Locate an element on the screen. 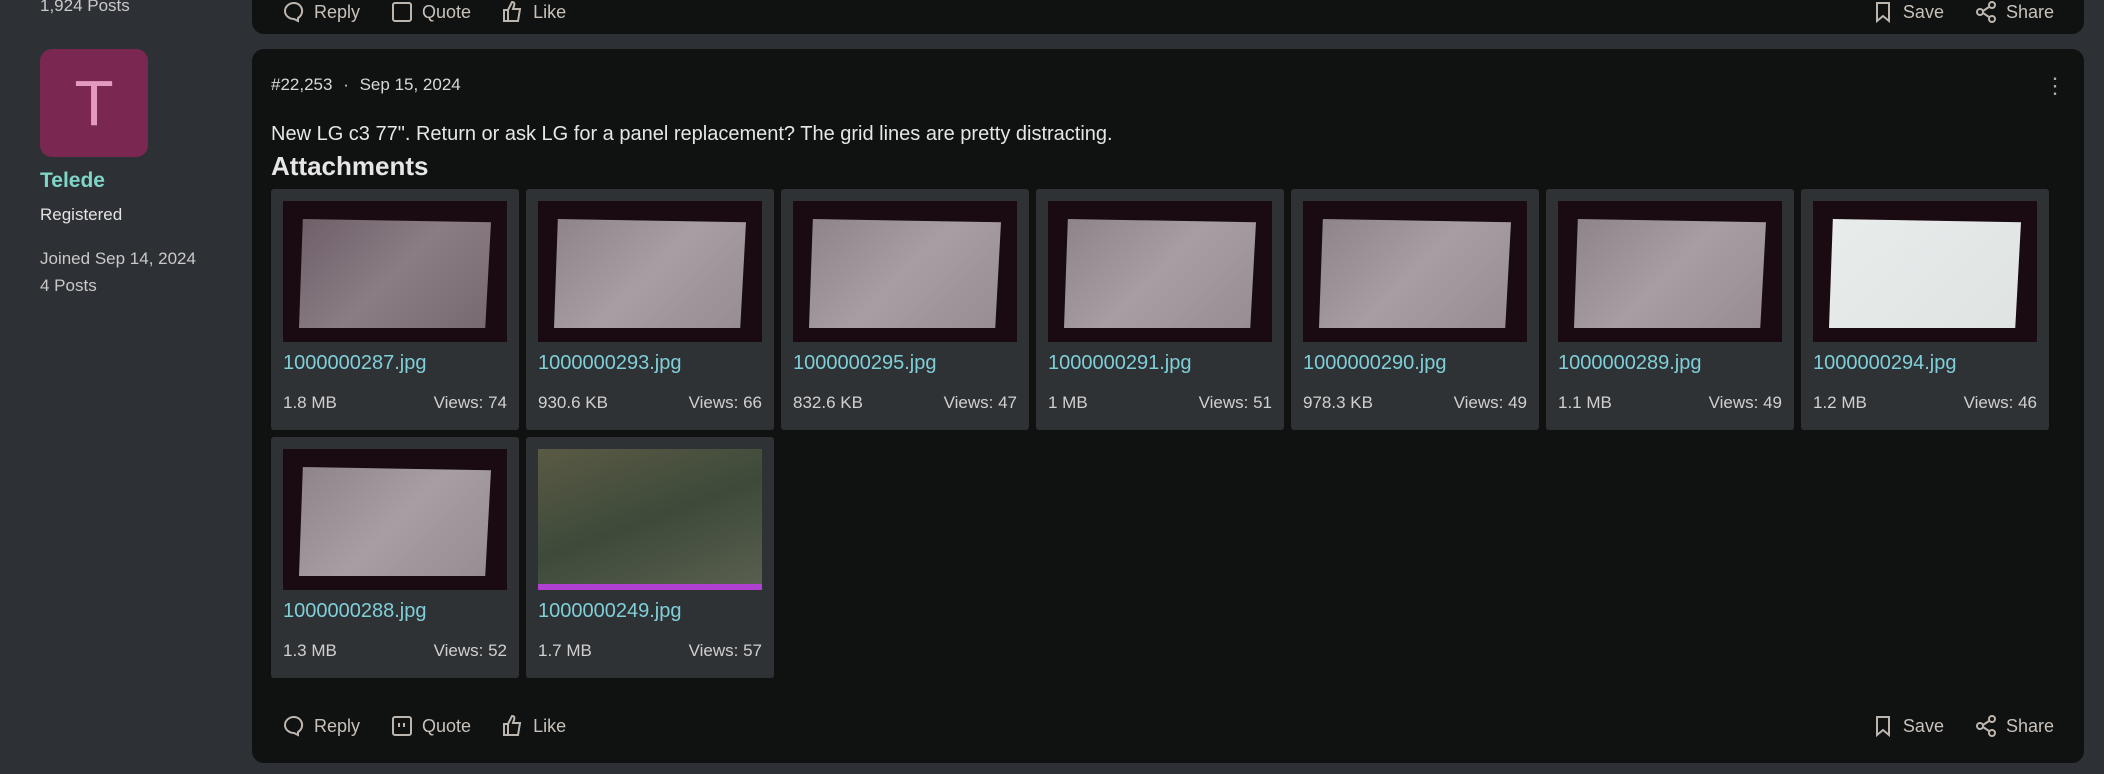 This screenshot has height=774, width=2104. post-number-link: #22,253 is located at coordinates (301, 84).